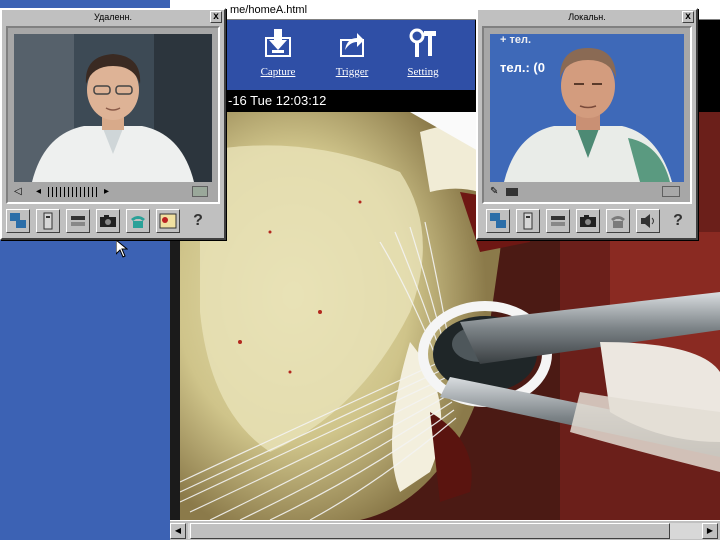  What do you see at coordinates (352, 45) in the screenshot?
I see `share-arrow-icon` at bounding box center [352, 45].